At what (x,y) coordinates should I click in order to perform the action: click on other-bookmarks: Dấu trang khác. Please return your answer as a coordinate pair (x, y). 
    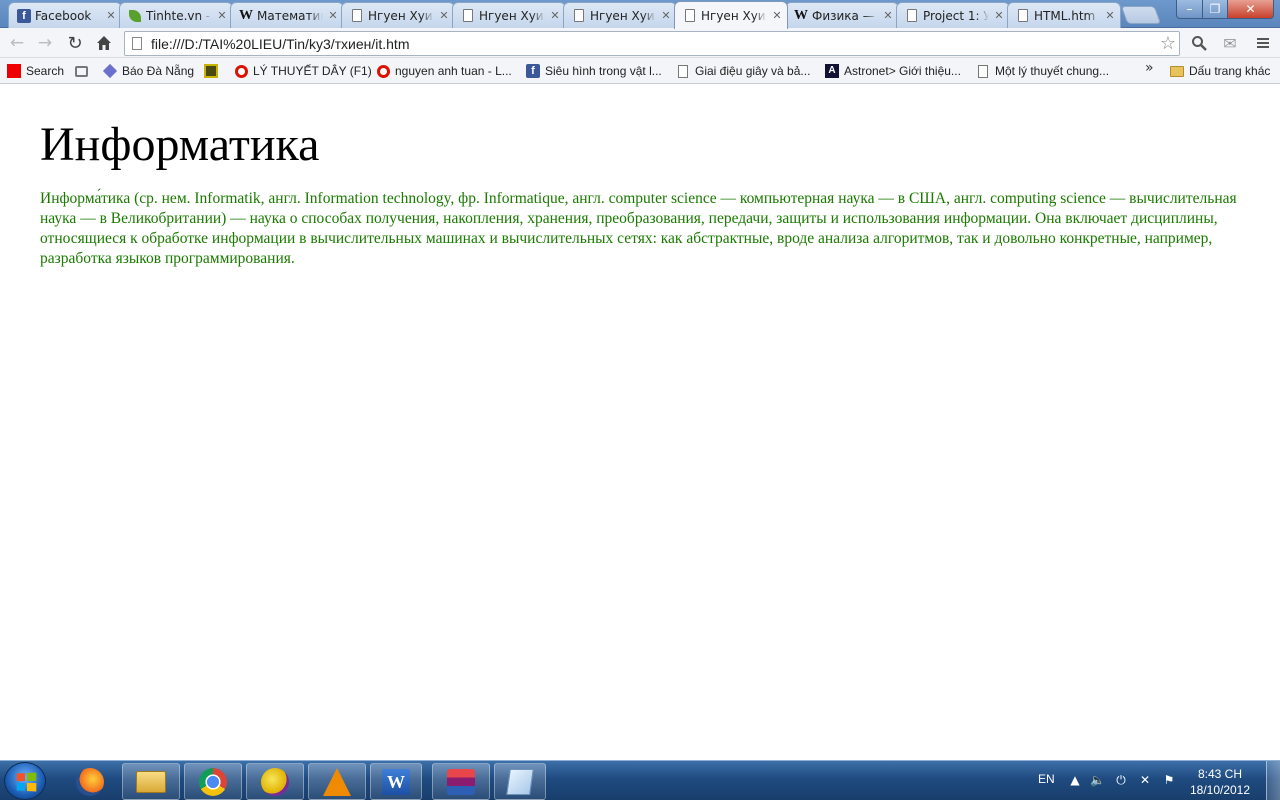
    Looking at the image, I should click on (1220, 71).